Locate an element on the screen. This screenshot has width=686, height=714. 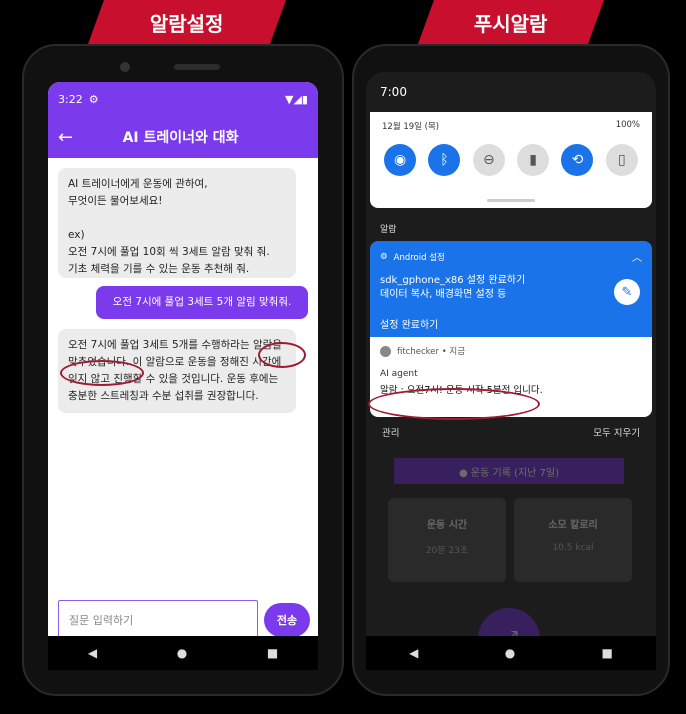
qs-date: 12월 19일 (목) is located at coordinates (411, 127).